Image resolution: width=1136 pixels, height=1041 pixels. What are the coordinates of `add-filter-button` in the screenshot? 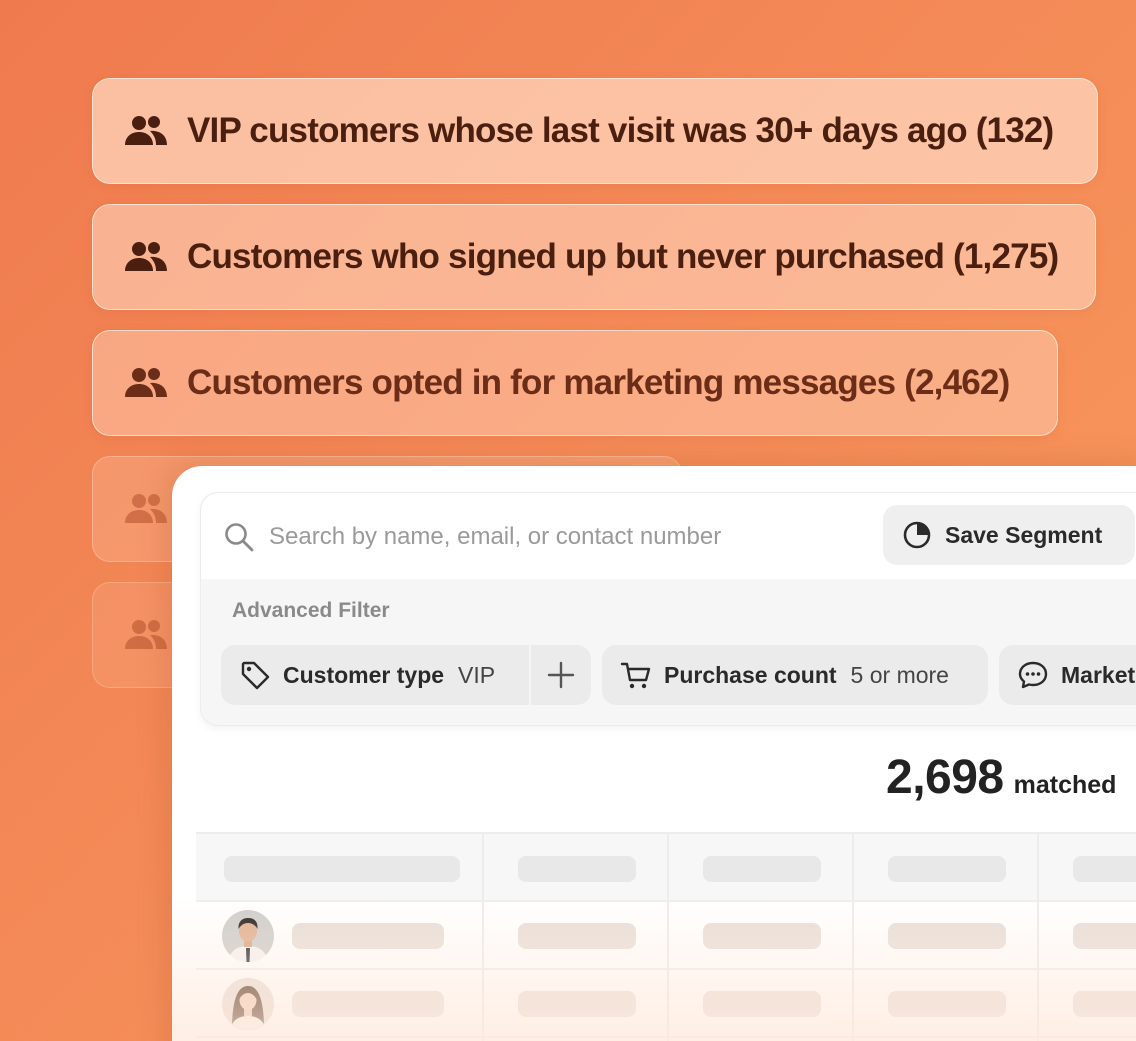 It's located at (561, 675).